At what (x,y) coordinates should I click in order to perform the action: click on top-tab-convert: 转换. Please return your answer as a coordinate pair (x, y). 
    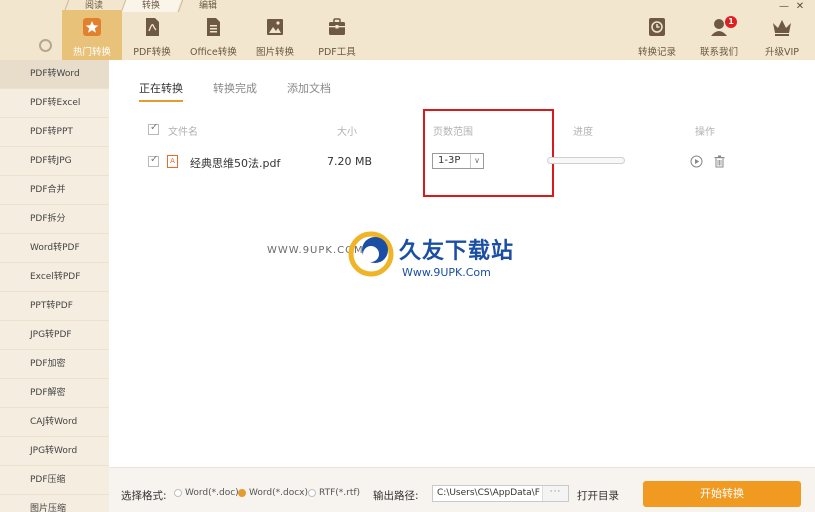
    Looking at the image, I should click on (151, 6).